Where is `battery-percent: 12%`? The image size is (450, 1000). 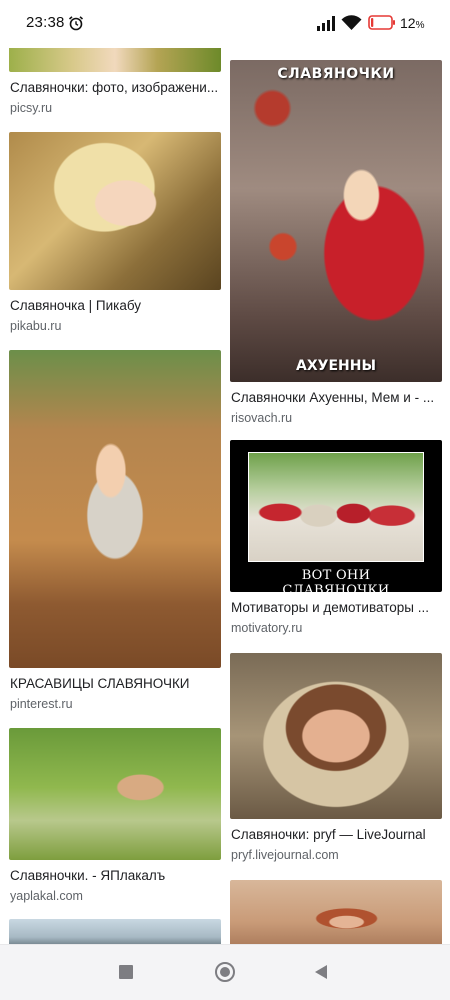 battery-percent: 12% is located at coordinates (412, 23).